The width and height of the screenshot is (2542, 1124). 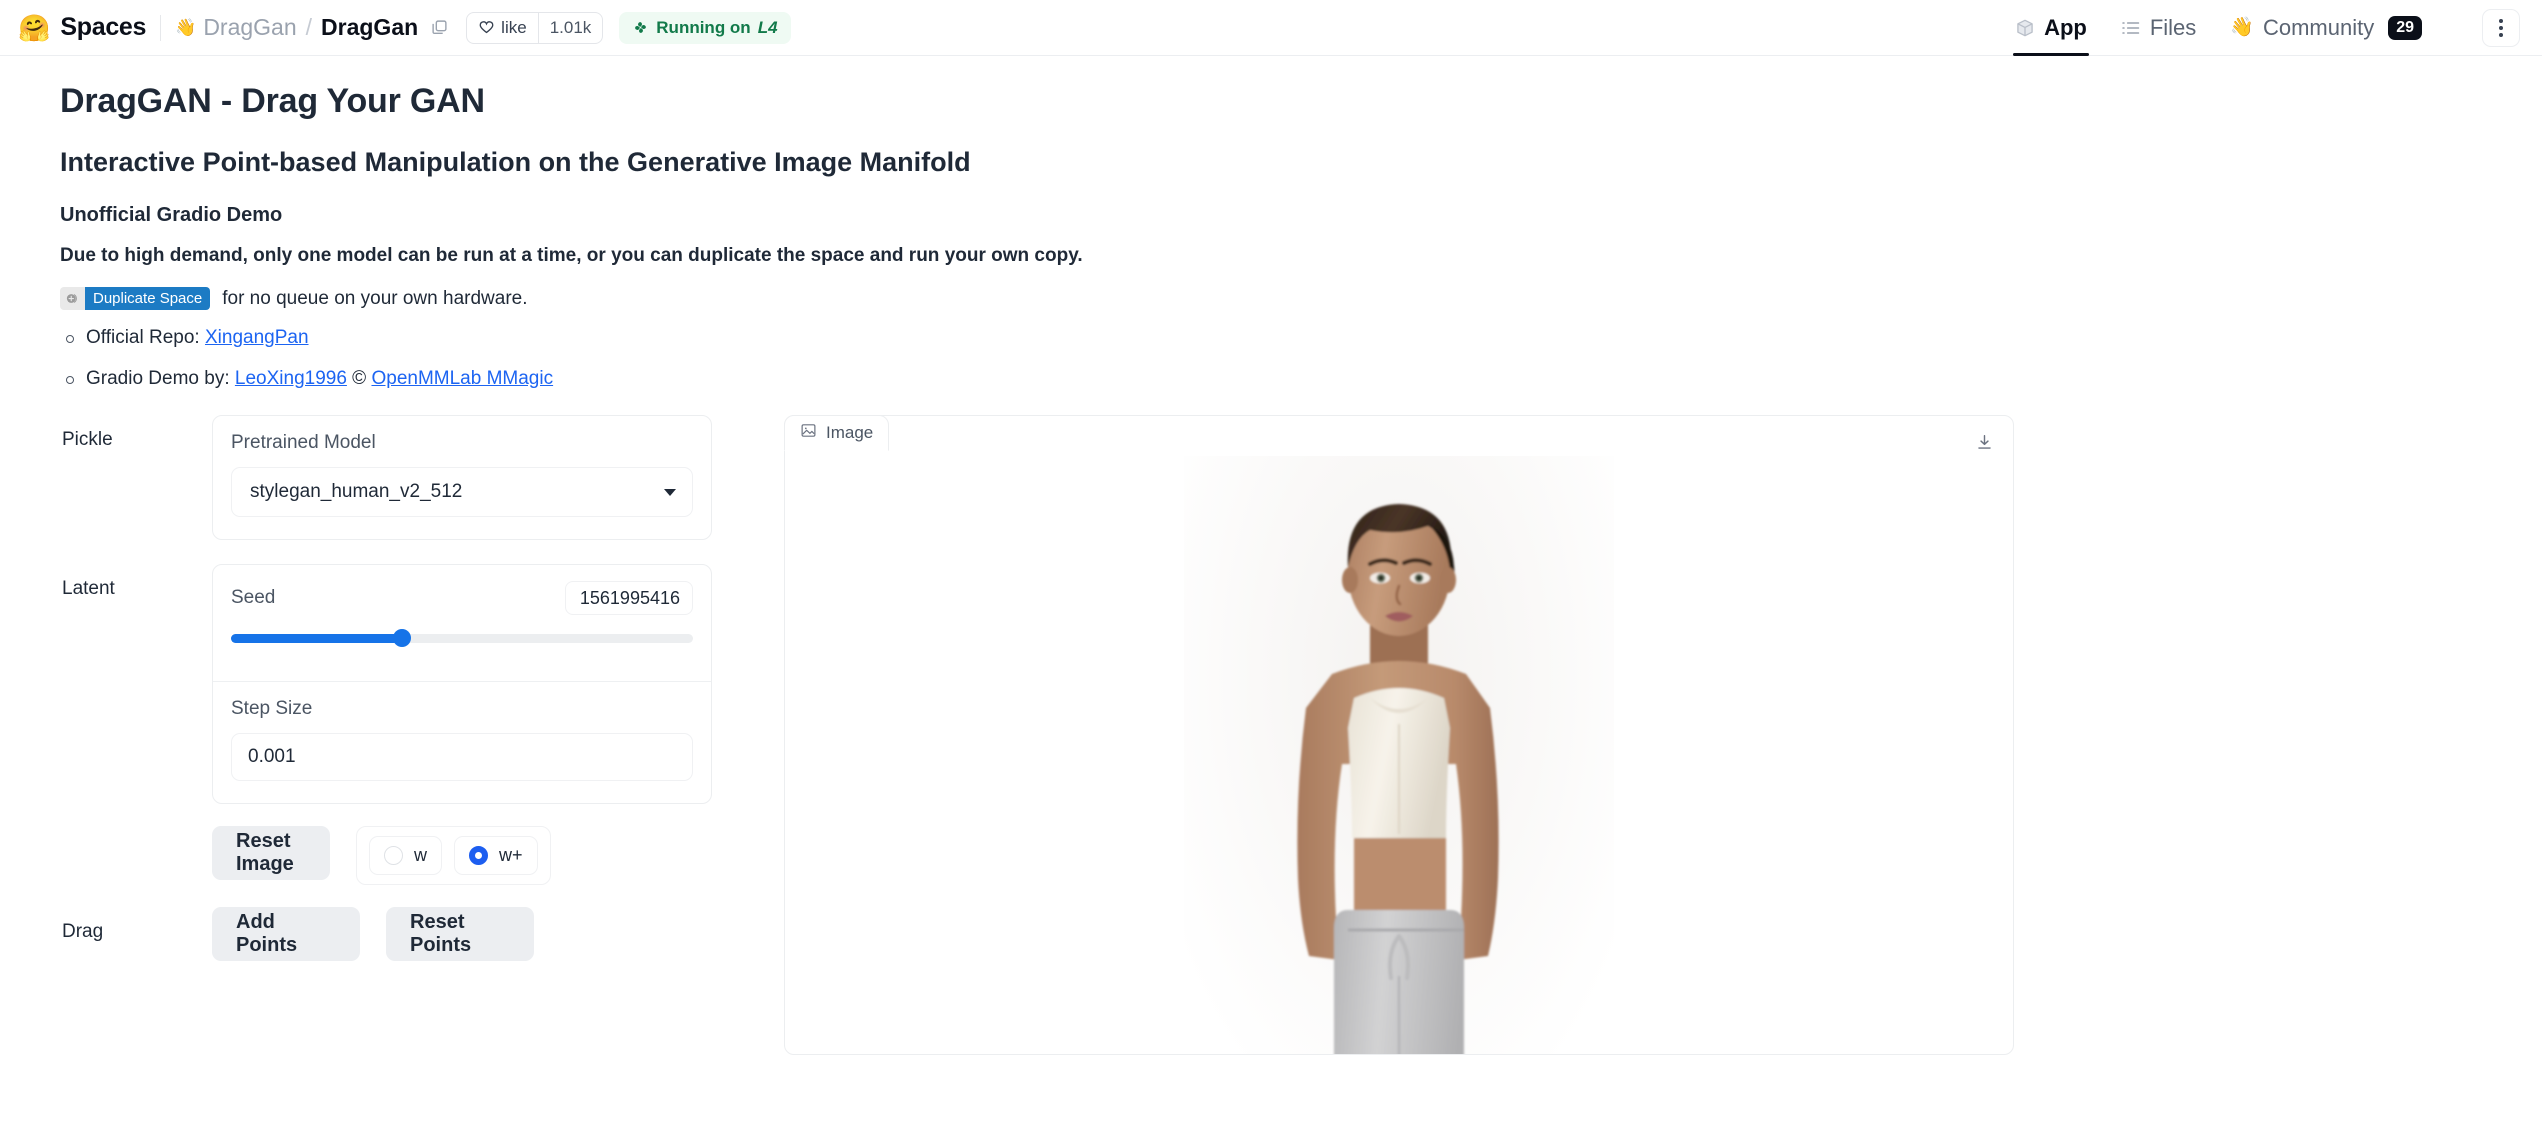 What do you see at coordinates (511, 855) in the screenshot?
I see `radio-label-wplus: w+` at bounding box center [511, 855].